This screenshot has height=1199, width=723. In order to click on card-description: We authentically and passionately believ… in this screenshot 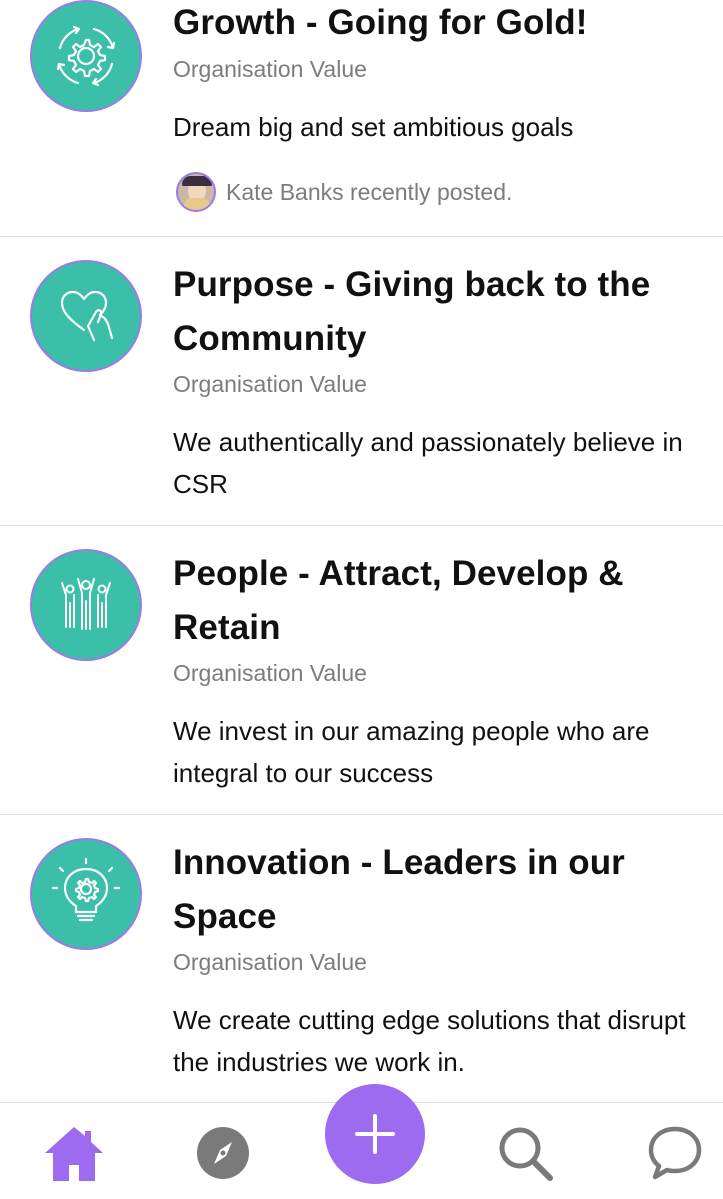, I will do `click(428, 463)`.